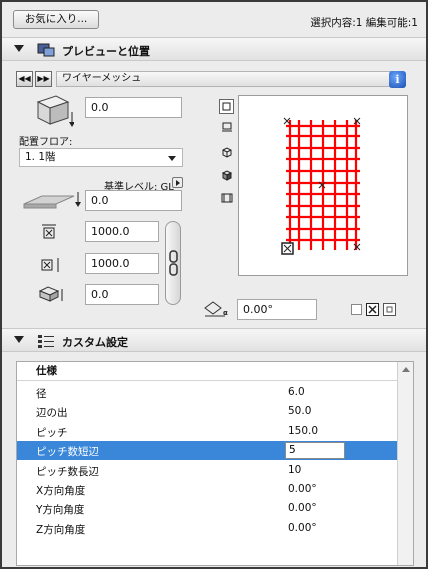 The height and width of the screenshot is (569, 428). What do you see at coordinates (207, 470) in the screenshot?
I see `table-row: ピッチ数長辺 10` at bounding box center [207, 470].